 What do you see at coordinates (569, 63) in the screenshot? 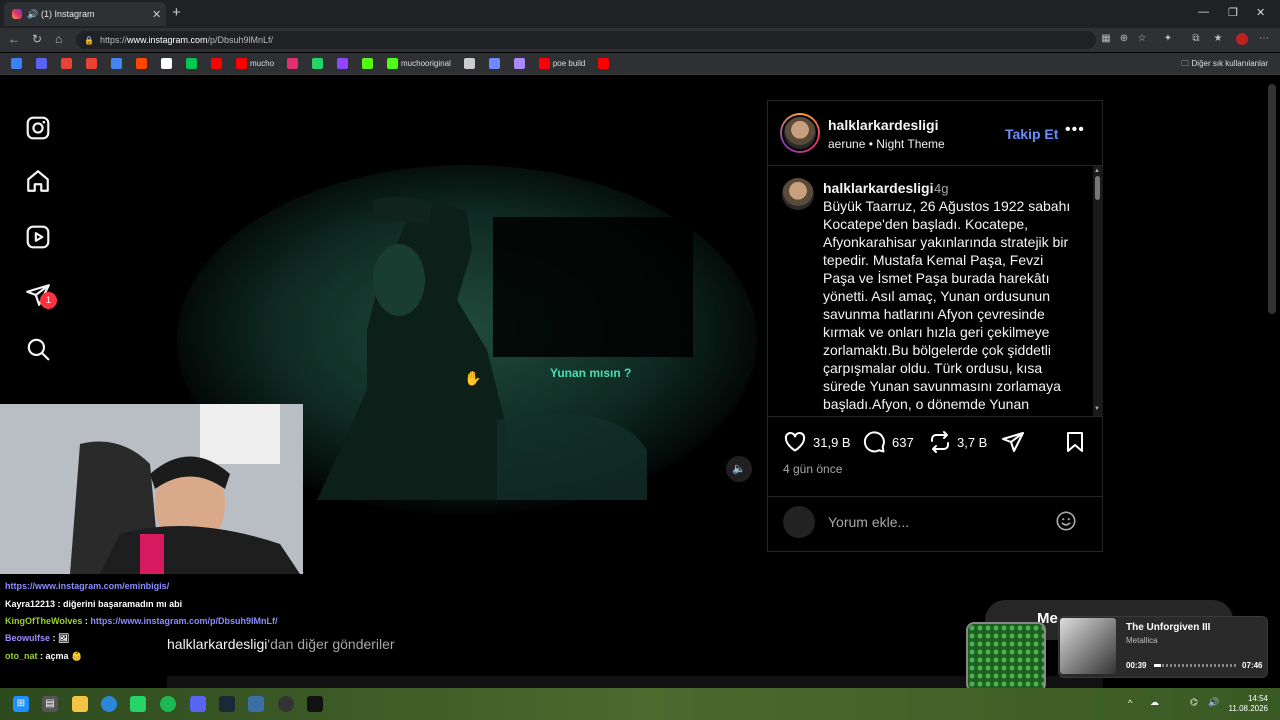
I see `bookmark-label: poe build` at bounding box center [569, 63].